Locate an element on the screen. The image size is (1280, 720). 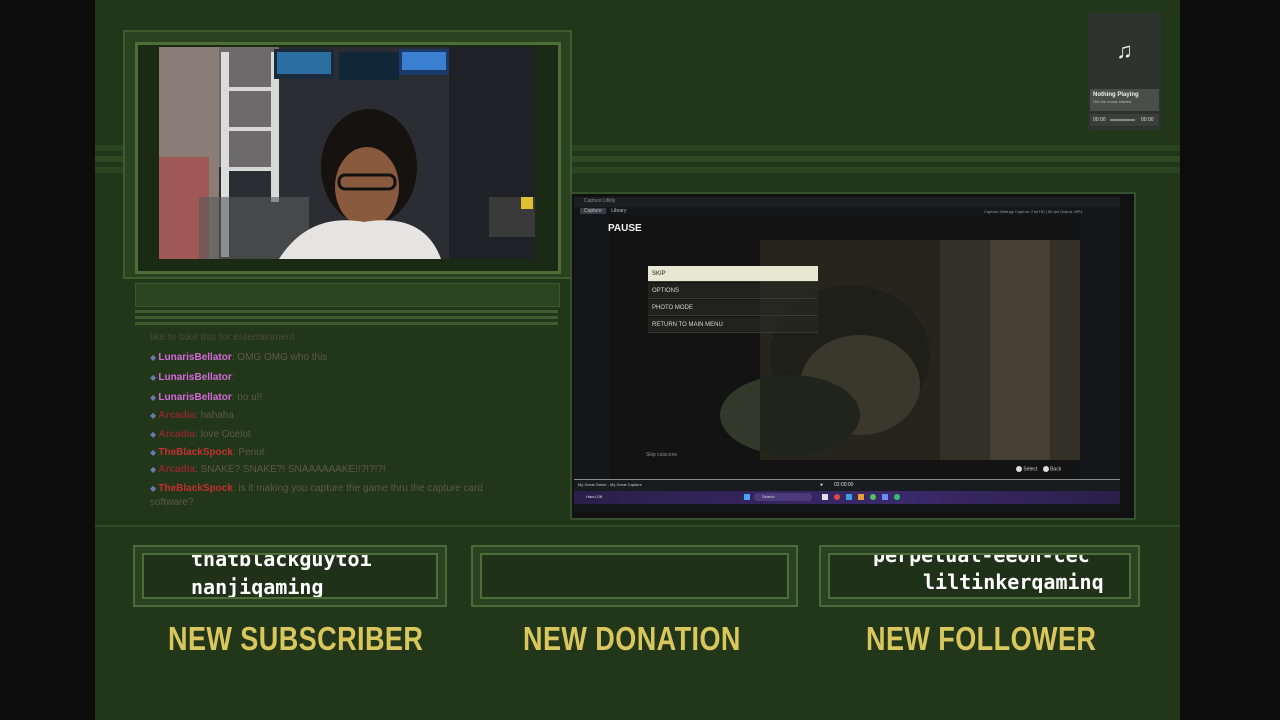
follower-alert-box: perpetual-eeon-cec liltinkerqaminq is located at coordinates (979, 576).